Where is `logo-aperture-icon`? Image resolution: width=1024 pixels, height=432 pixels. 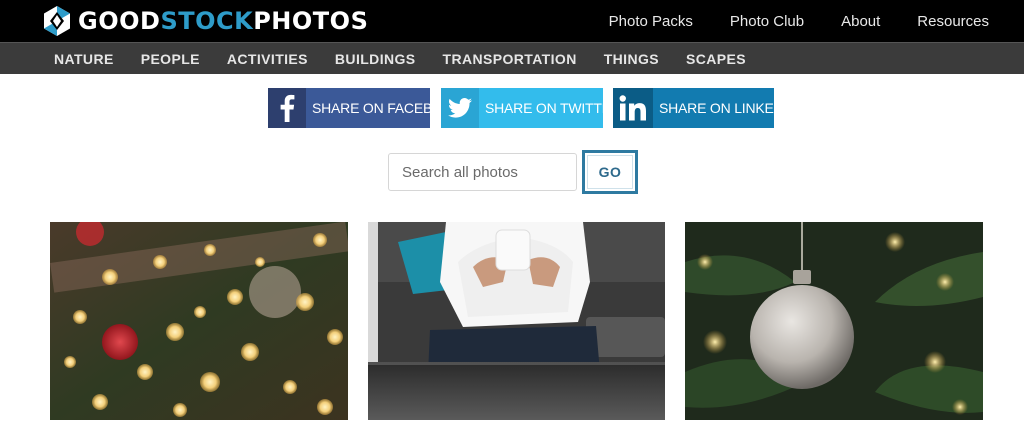
logo-aperture-icon is located at coordinates (57, 21).